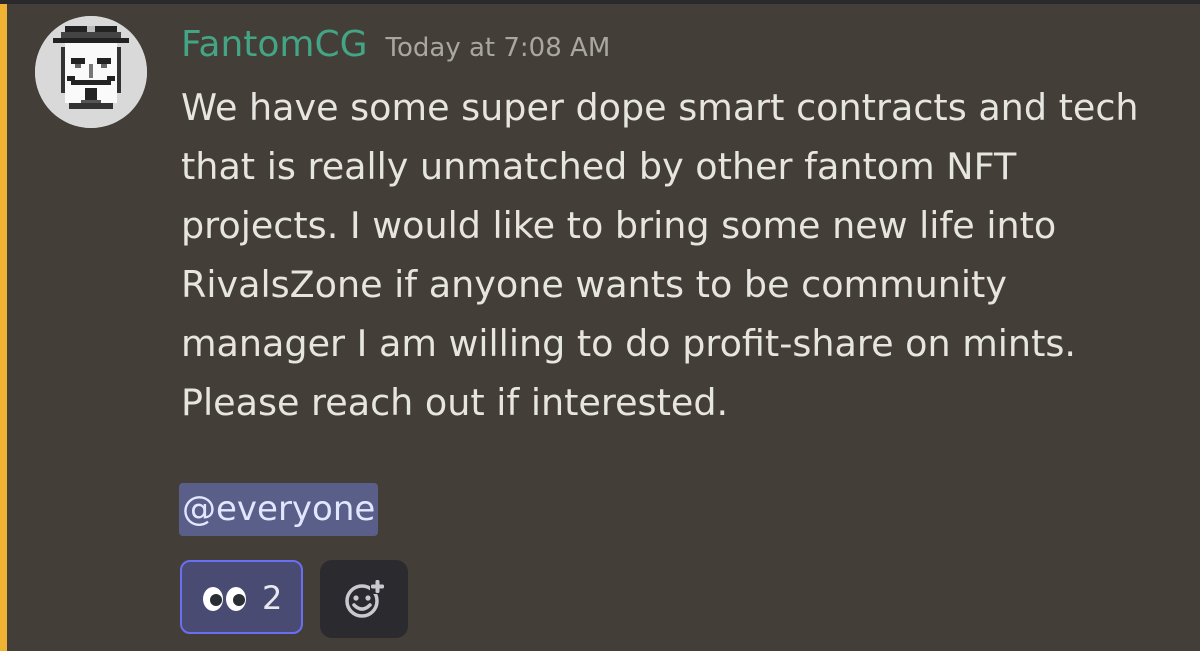 Image resolution: width=1200 pixels, height=651 pixels. I want to click on reaction-count: 2, so click(272, 598).